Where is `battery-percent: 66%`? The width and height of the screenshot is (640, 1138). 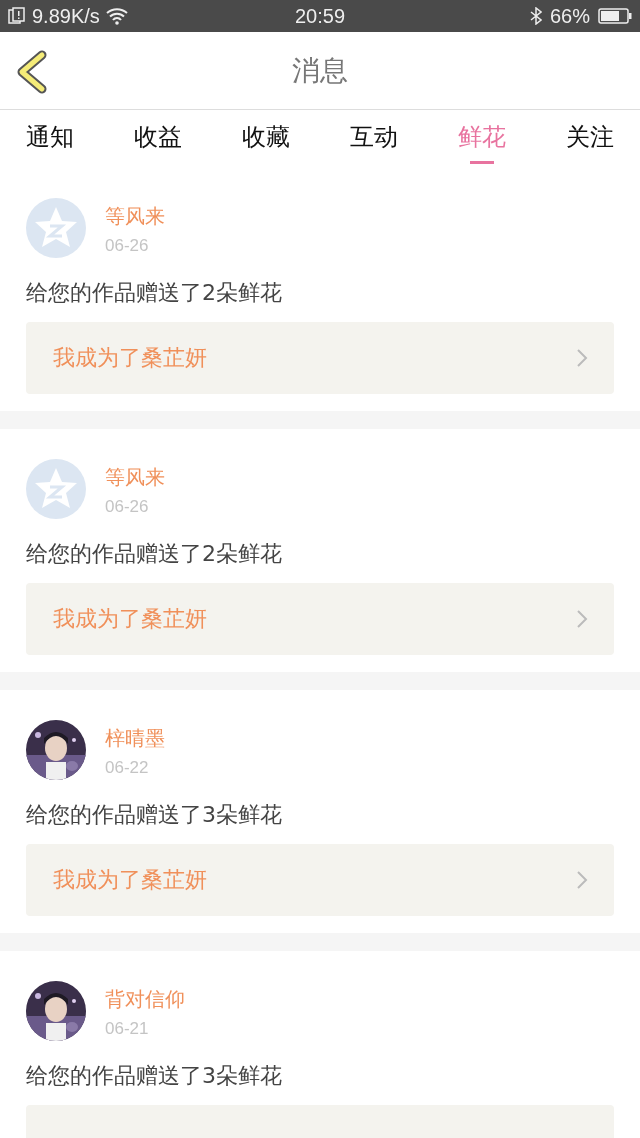
battery-percent: 66% is located at coordinates (569, 16).